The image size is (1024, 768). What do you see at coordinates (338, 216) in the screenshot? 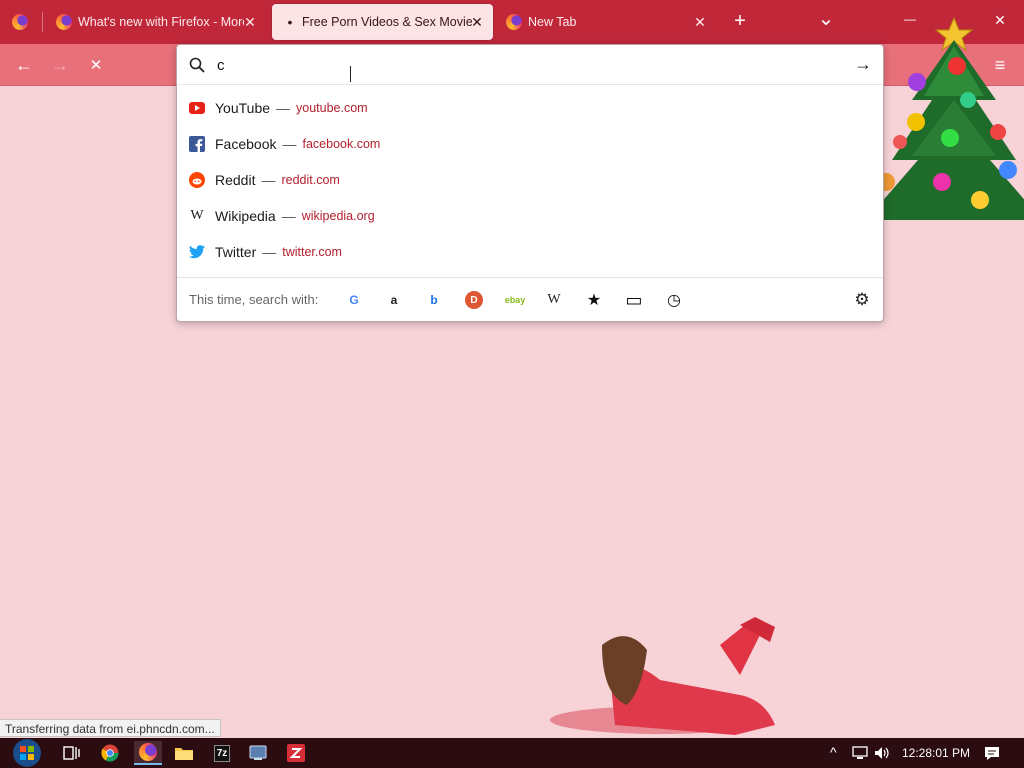
I see `suggestion-url: wikipedia.org` at bounding box center [338, 216].